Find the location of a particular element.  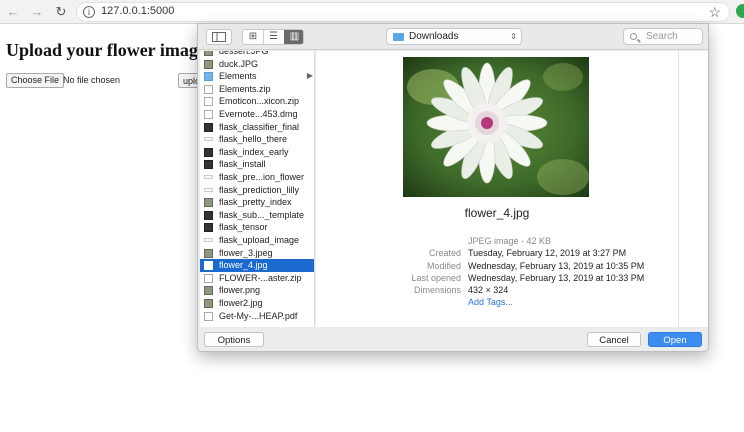

file-list-item: flask_install is located at coordinates (257, 164).